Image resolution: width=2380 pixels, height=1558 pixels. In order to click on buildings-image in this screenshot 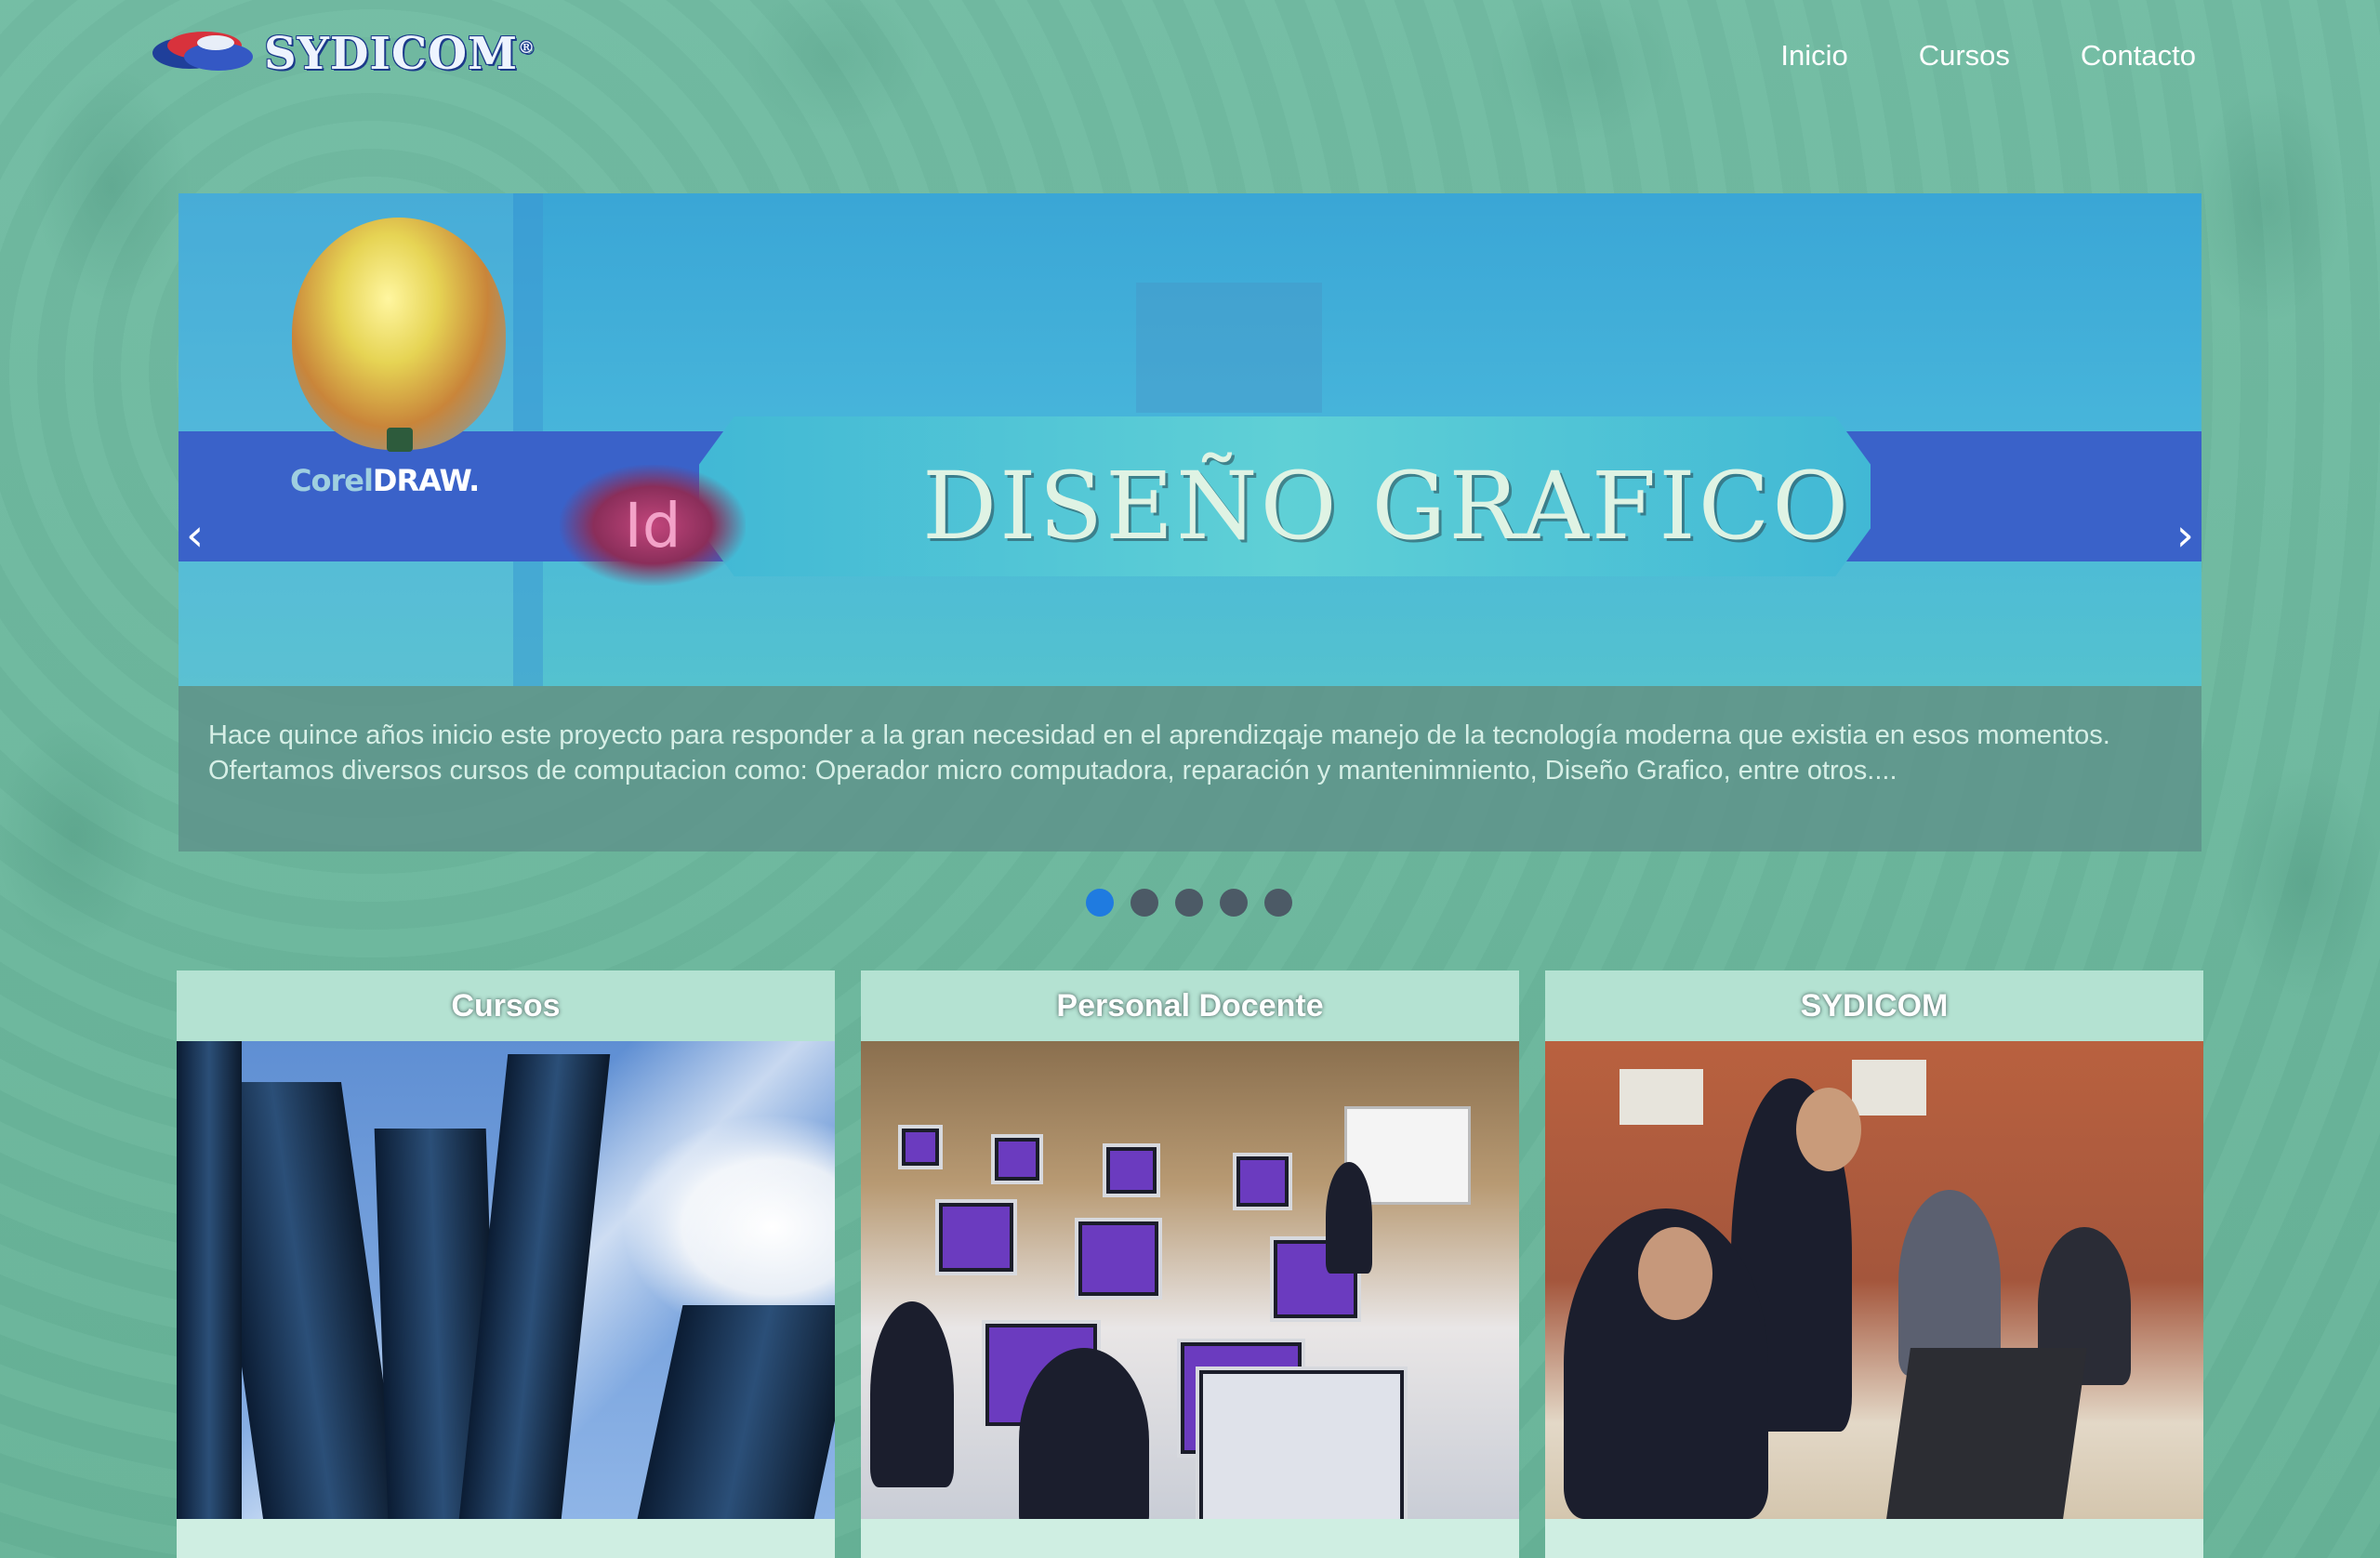, I will do `click(506, 1280)`.